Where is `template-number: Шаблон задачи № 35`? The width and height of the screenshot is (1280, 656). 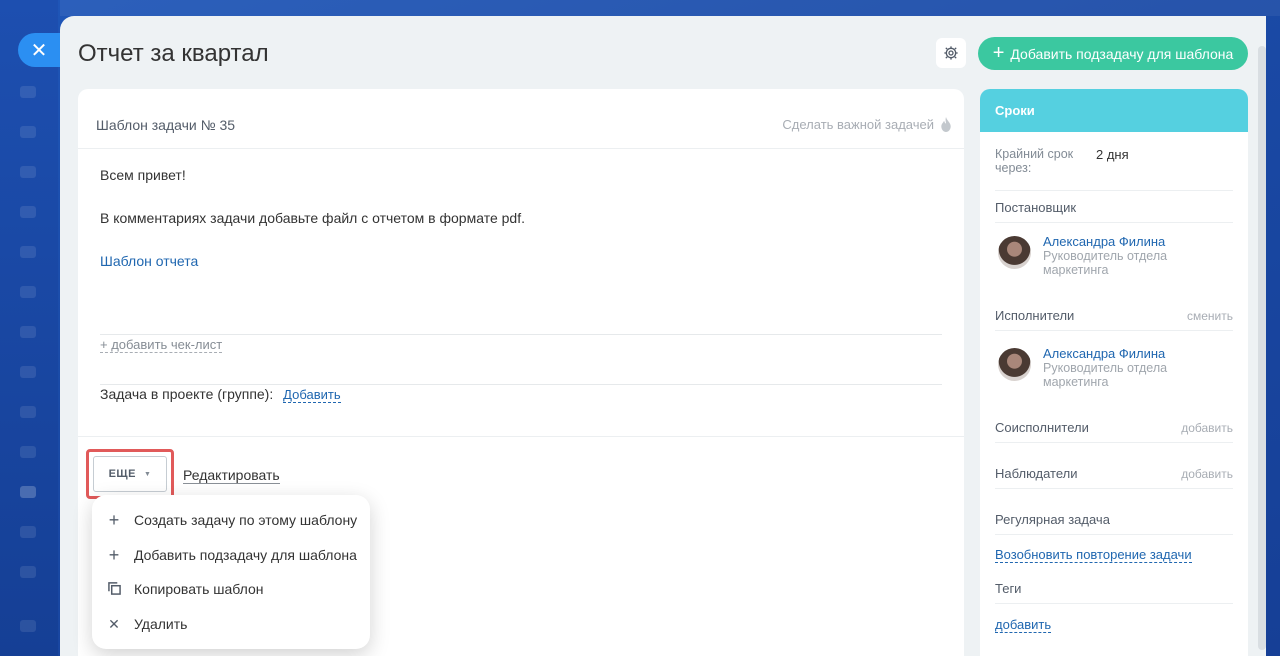 template-number: Шаблон задачи № 35 is located at coordinates (166, 124).